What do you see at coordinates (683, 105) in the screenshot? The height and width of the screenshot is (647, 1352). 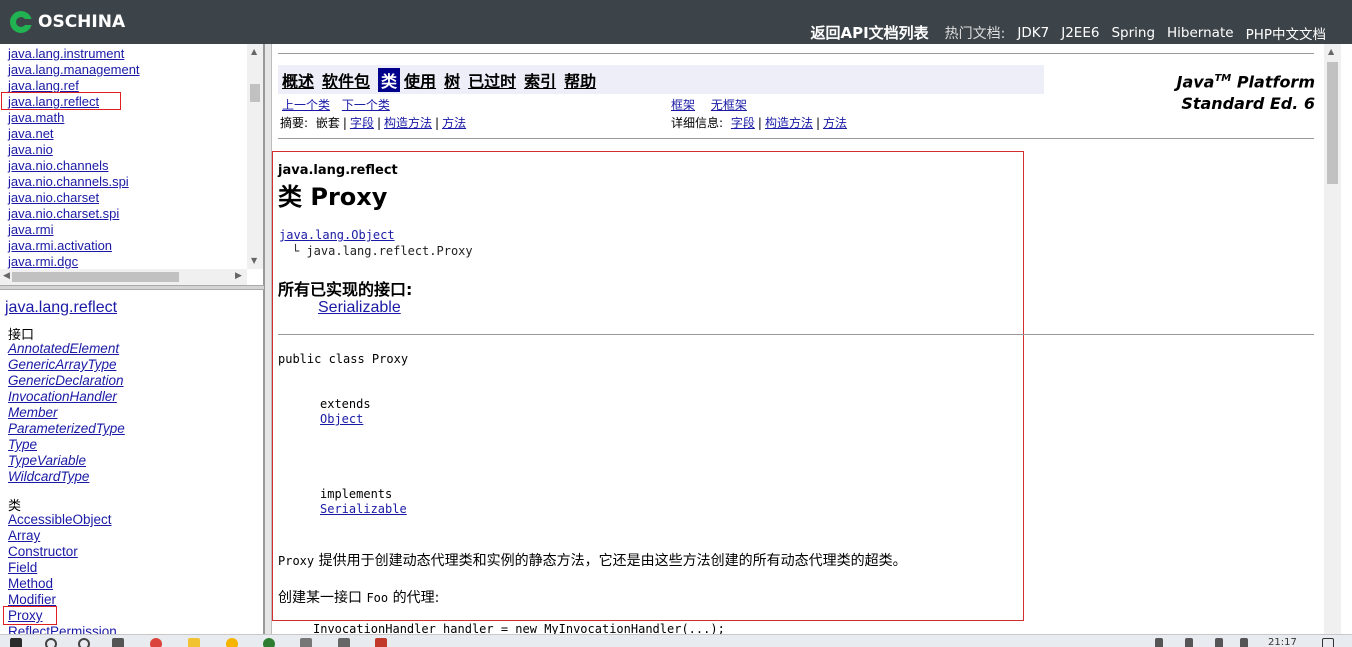 I see `frames-link: 框架` at bounding box center [683, 105].